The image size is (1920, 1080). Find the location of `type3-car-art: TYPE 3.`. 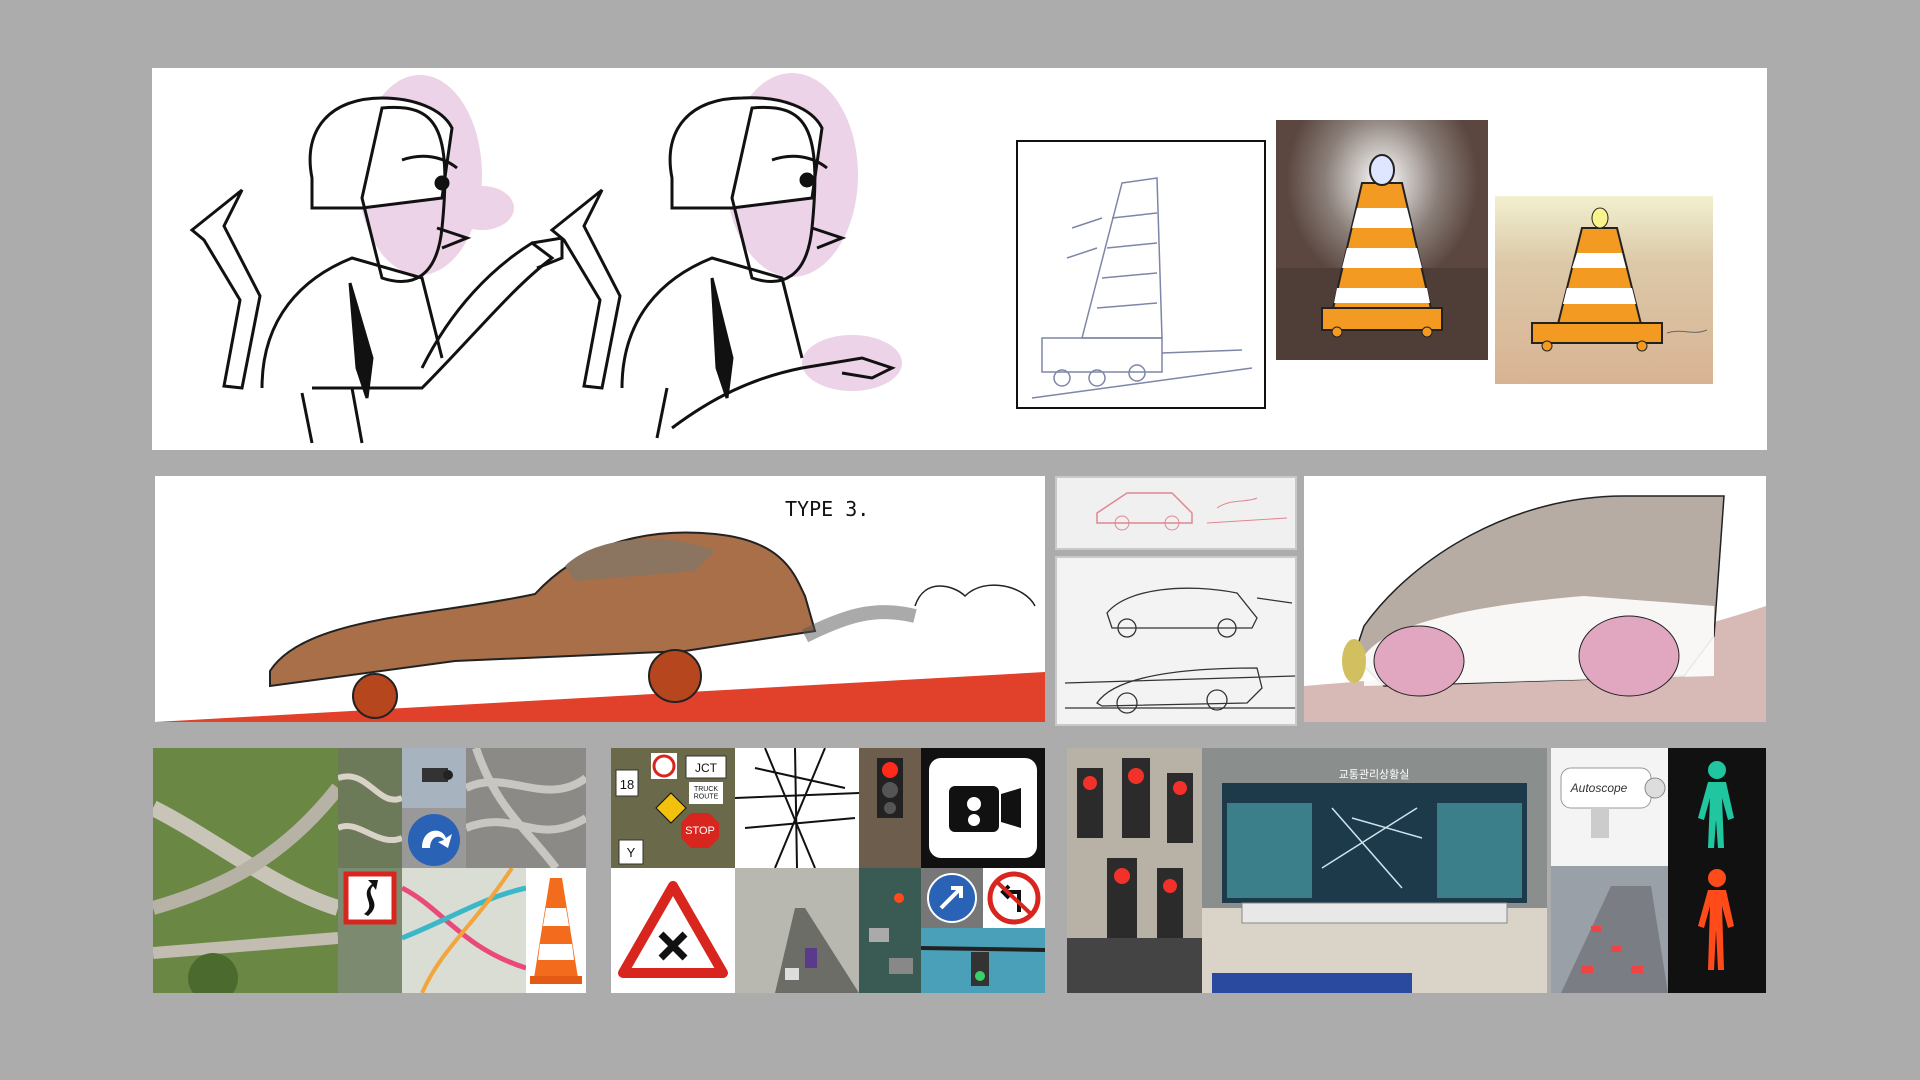

type3-car-art: TYPE 3. is located at coordinates (600, 609).